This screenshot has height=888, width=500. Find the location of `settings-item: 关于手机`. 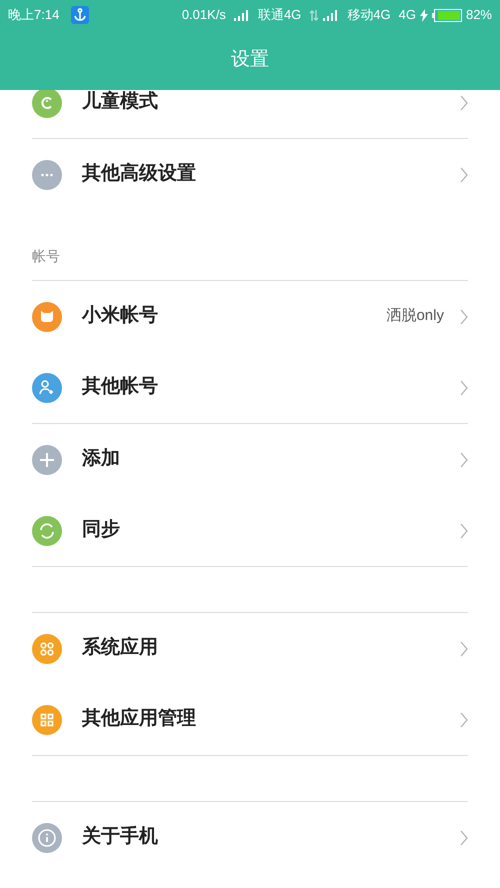

settings-item: 关于手机 is located at coordinates (250, 837).